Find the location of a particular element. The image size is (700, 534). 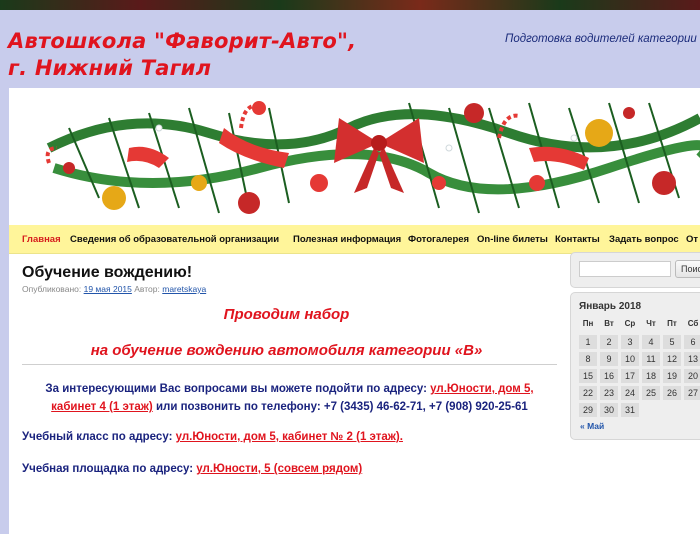

calendar-day-header: Чт is located at coordinates (651, 323).